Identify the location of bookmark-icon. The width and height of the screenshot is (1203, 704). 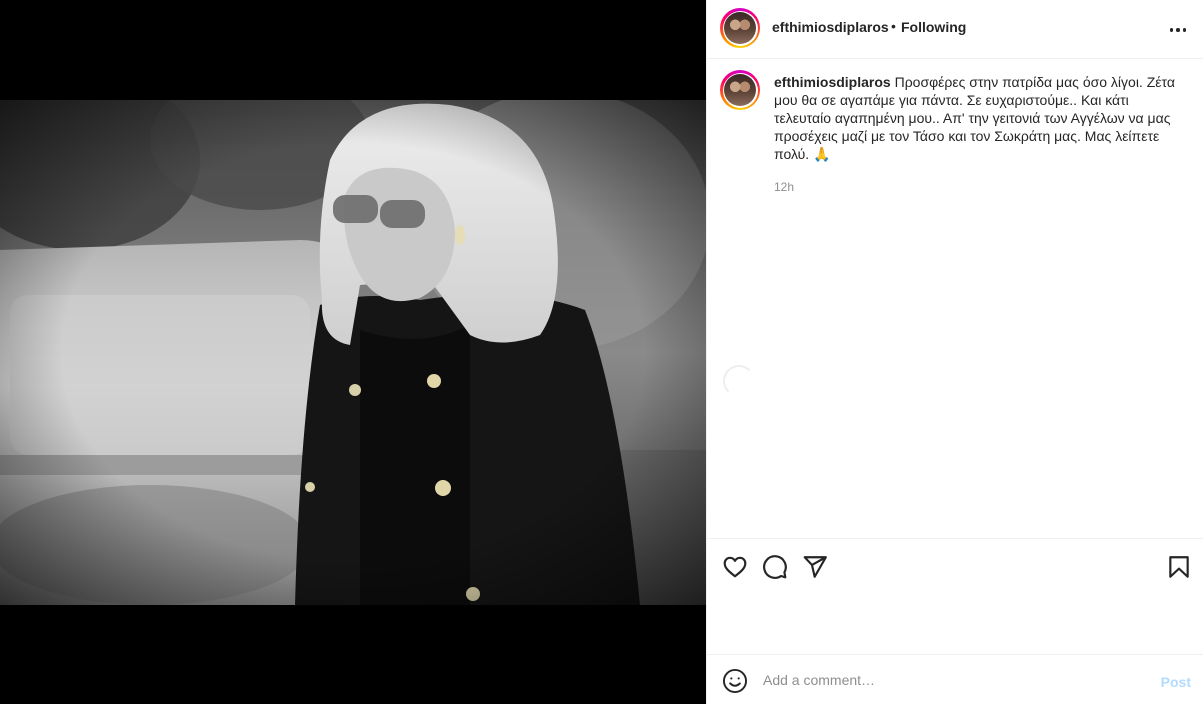
(1179, 567).